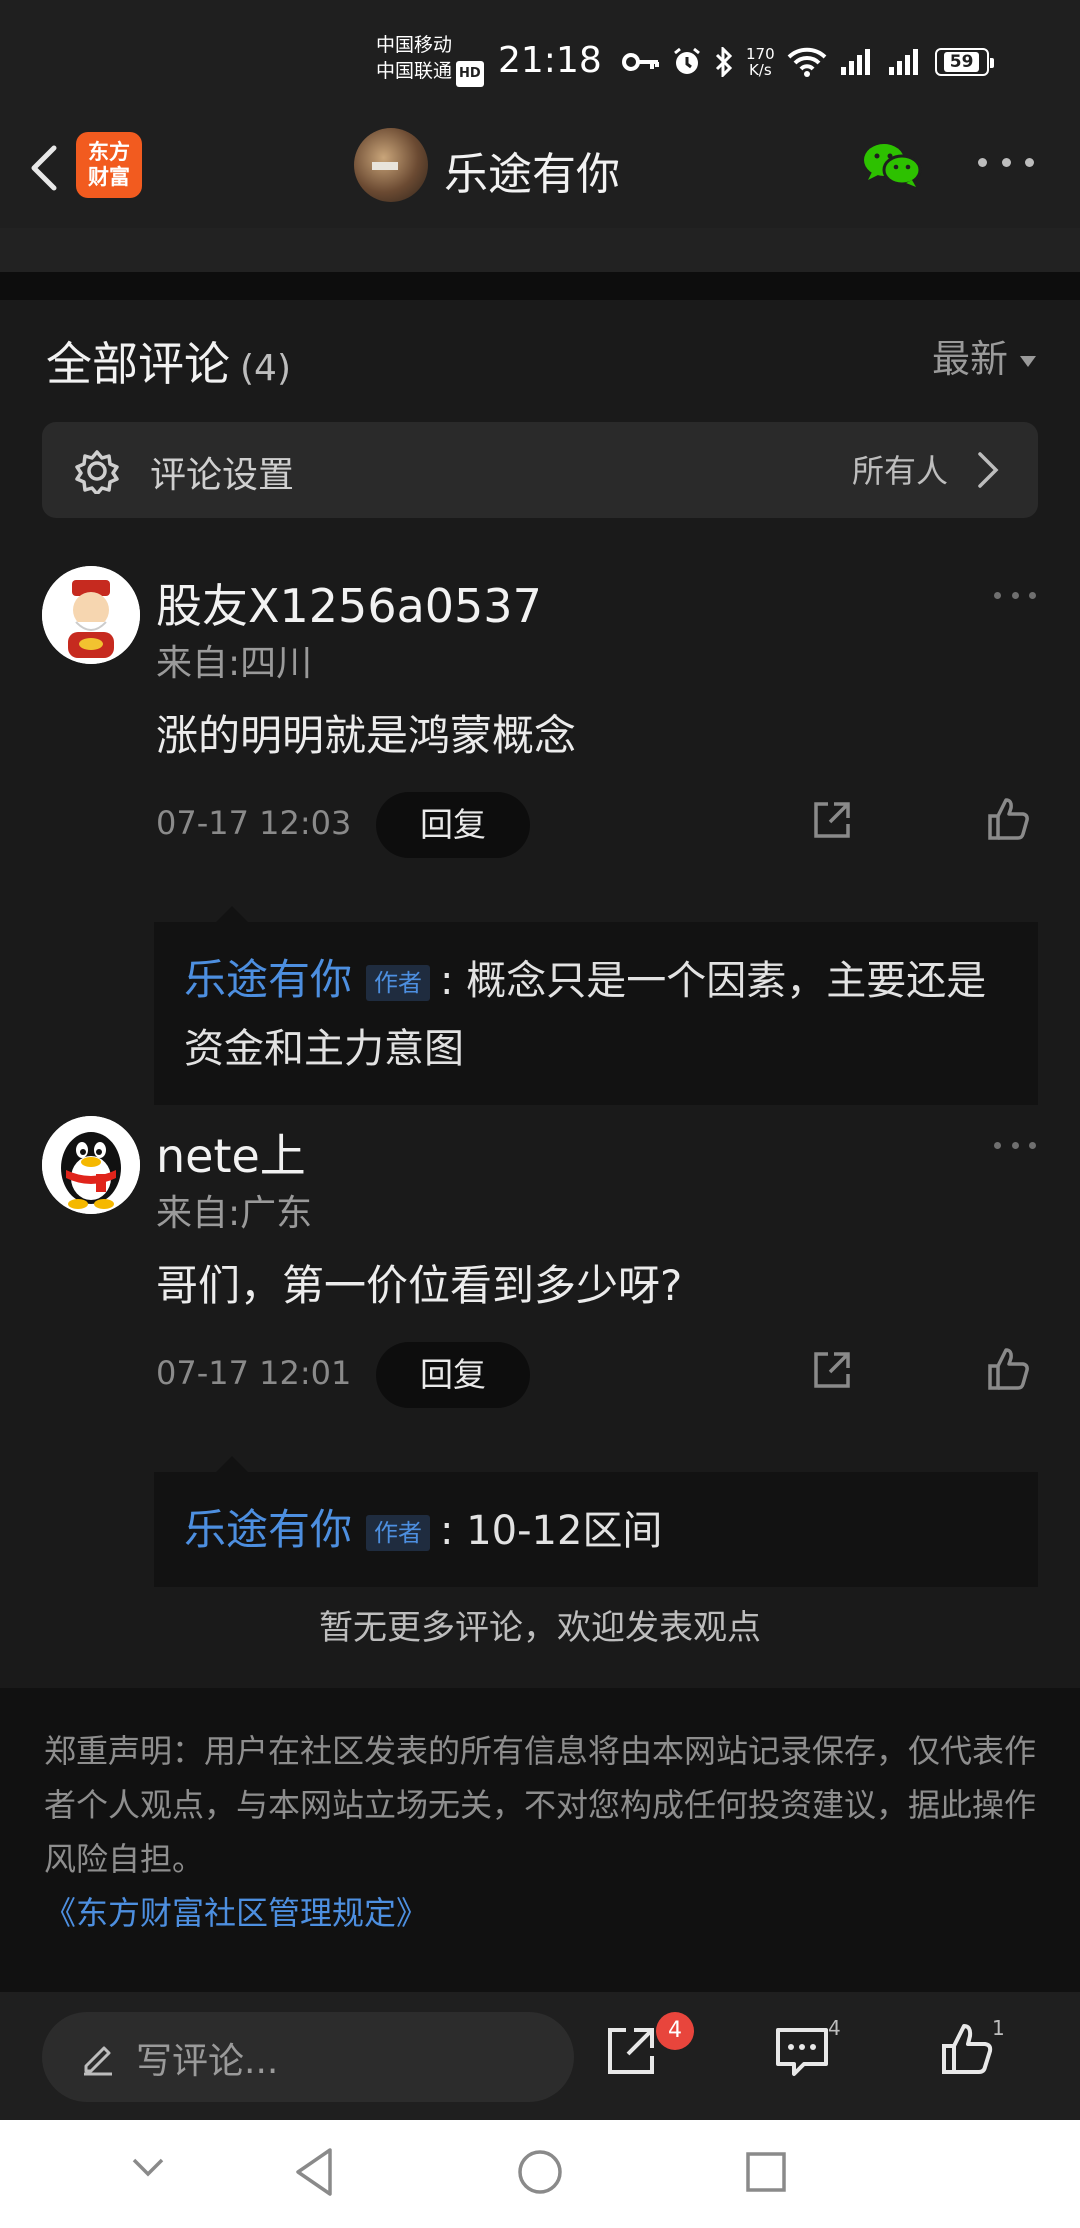 The height and width of the screenshot is (2228, 1080). I want to click on reply-text: : 10-12区间, so click(551, 1531).